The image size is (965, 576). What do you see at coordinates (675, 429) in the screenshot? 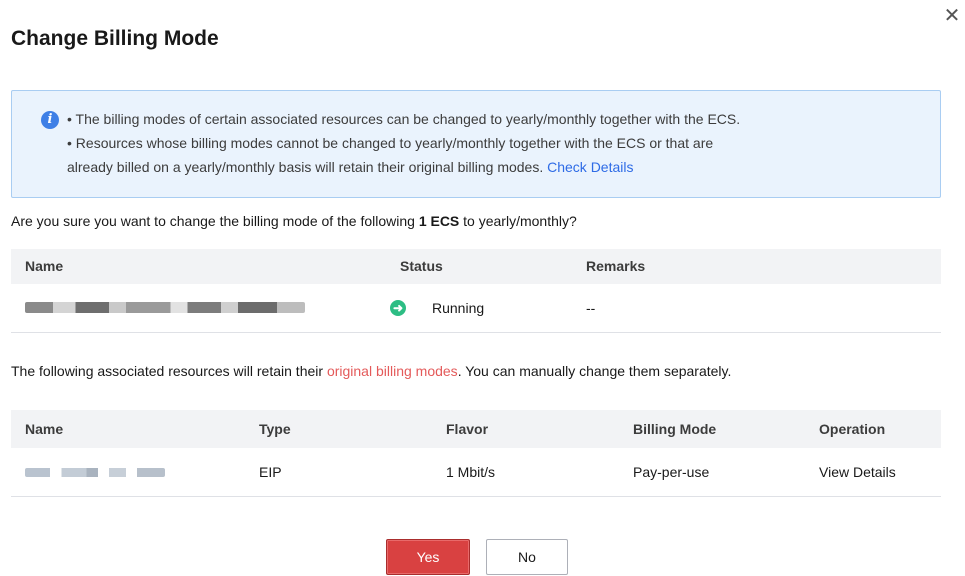
I see `col-billing-mode: Billing Mode` at bounding box center [675, 429].